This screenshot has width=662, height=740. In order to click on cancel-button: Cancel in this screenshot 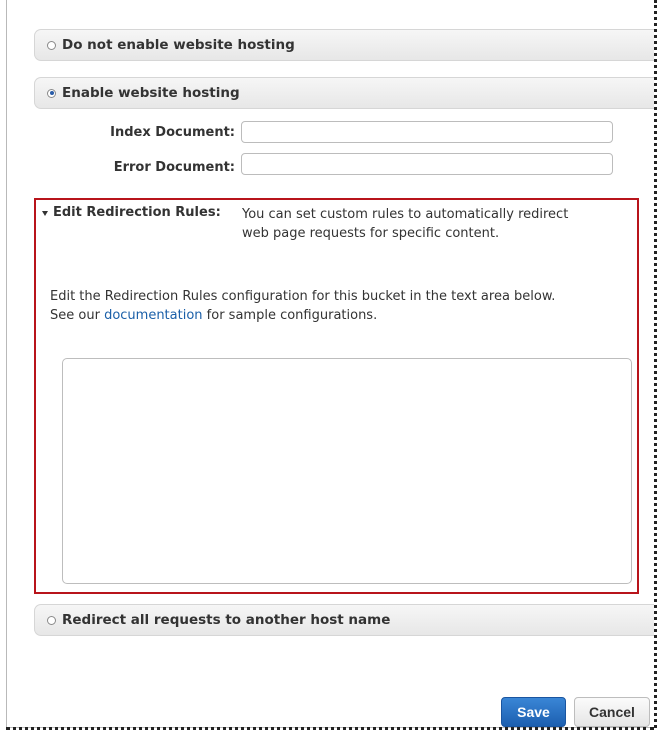, I will do `click(612, 712)`.